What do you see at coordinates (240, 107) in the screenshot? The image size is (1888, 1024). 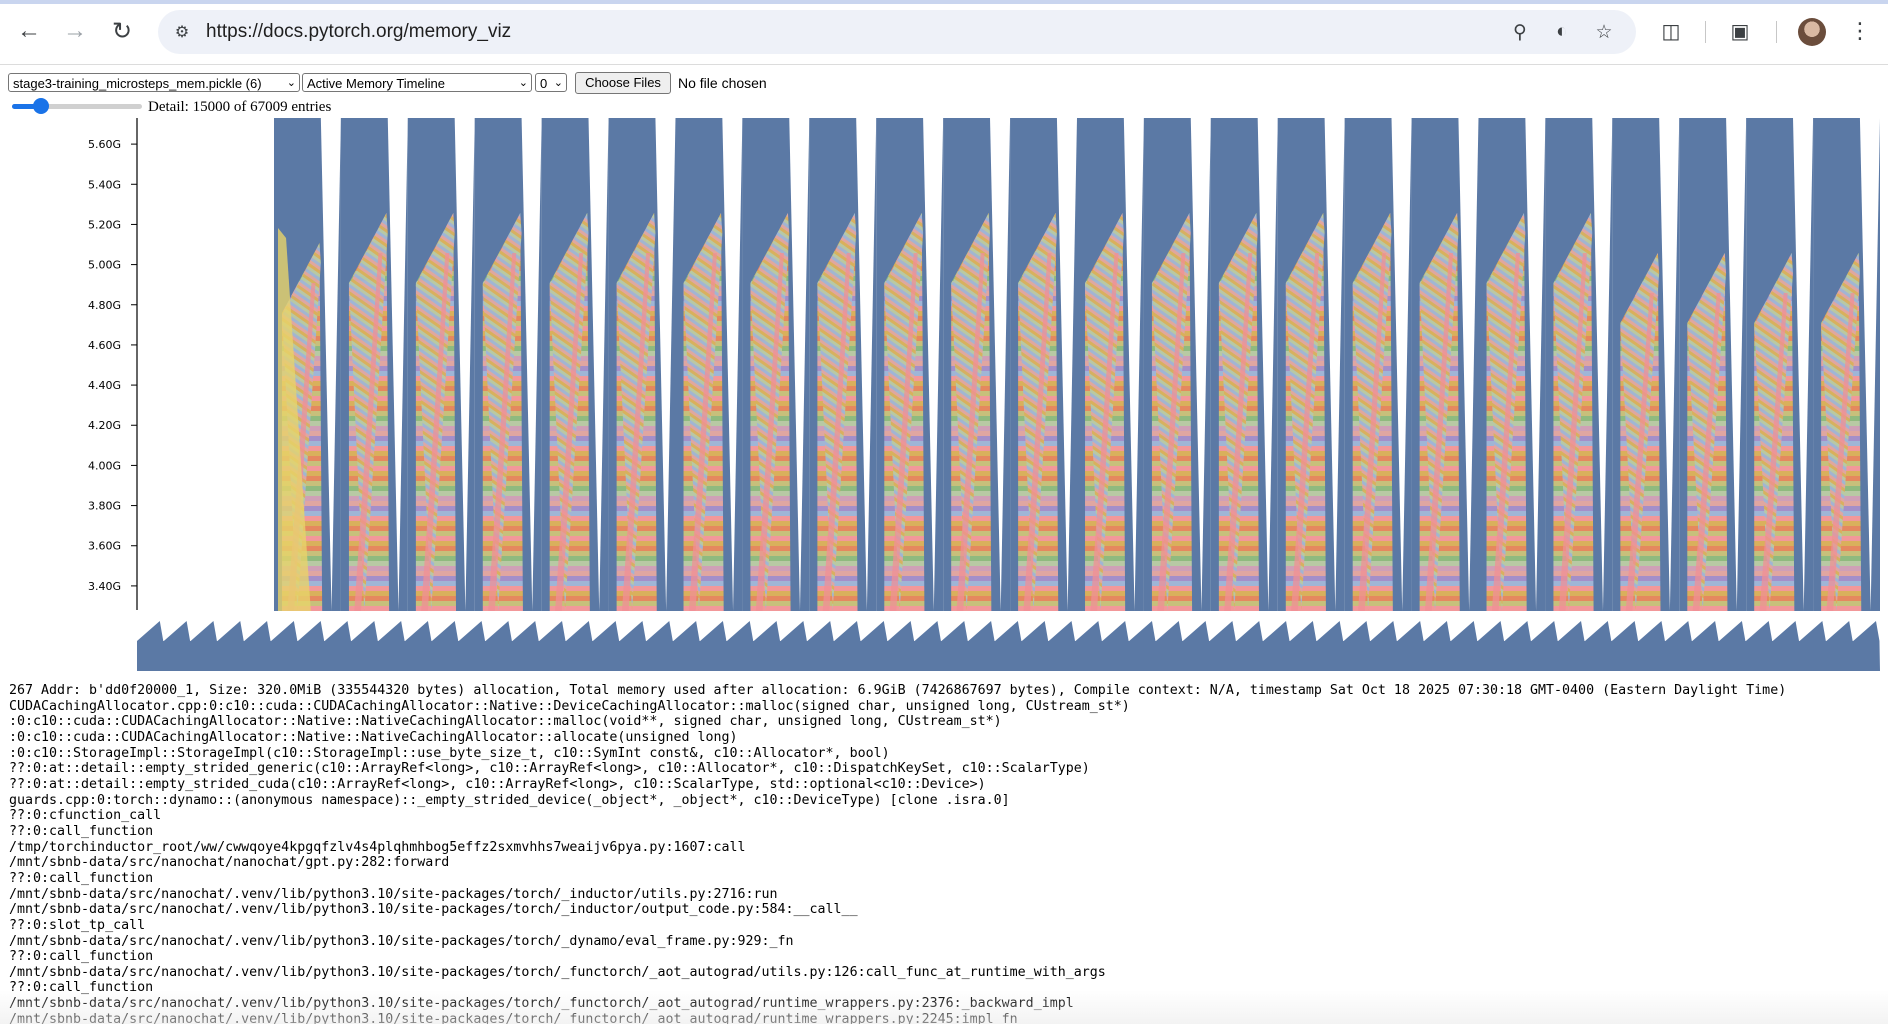 I see `detail-label: Detail: 15000 of 67009 entries` at bounding box center [240, 107].